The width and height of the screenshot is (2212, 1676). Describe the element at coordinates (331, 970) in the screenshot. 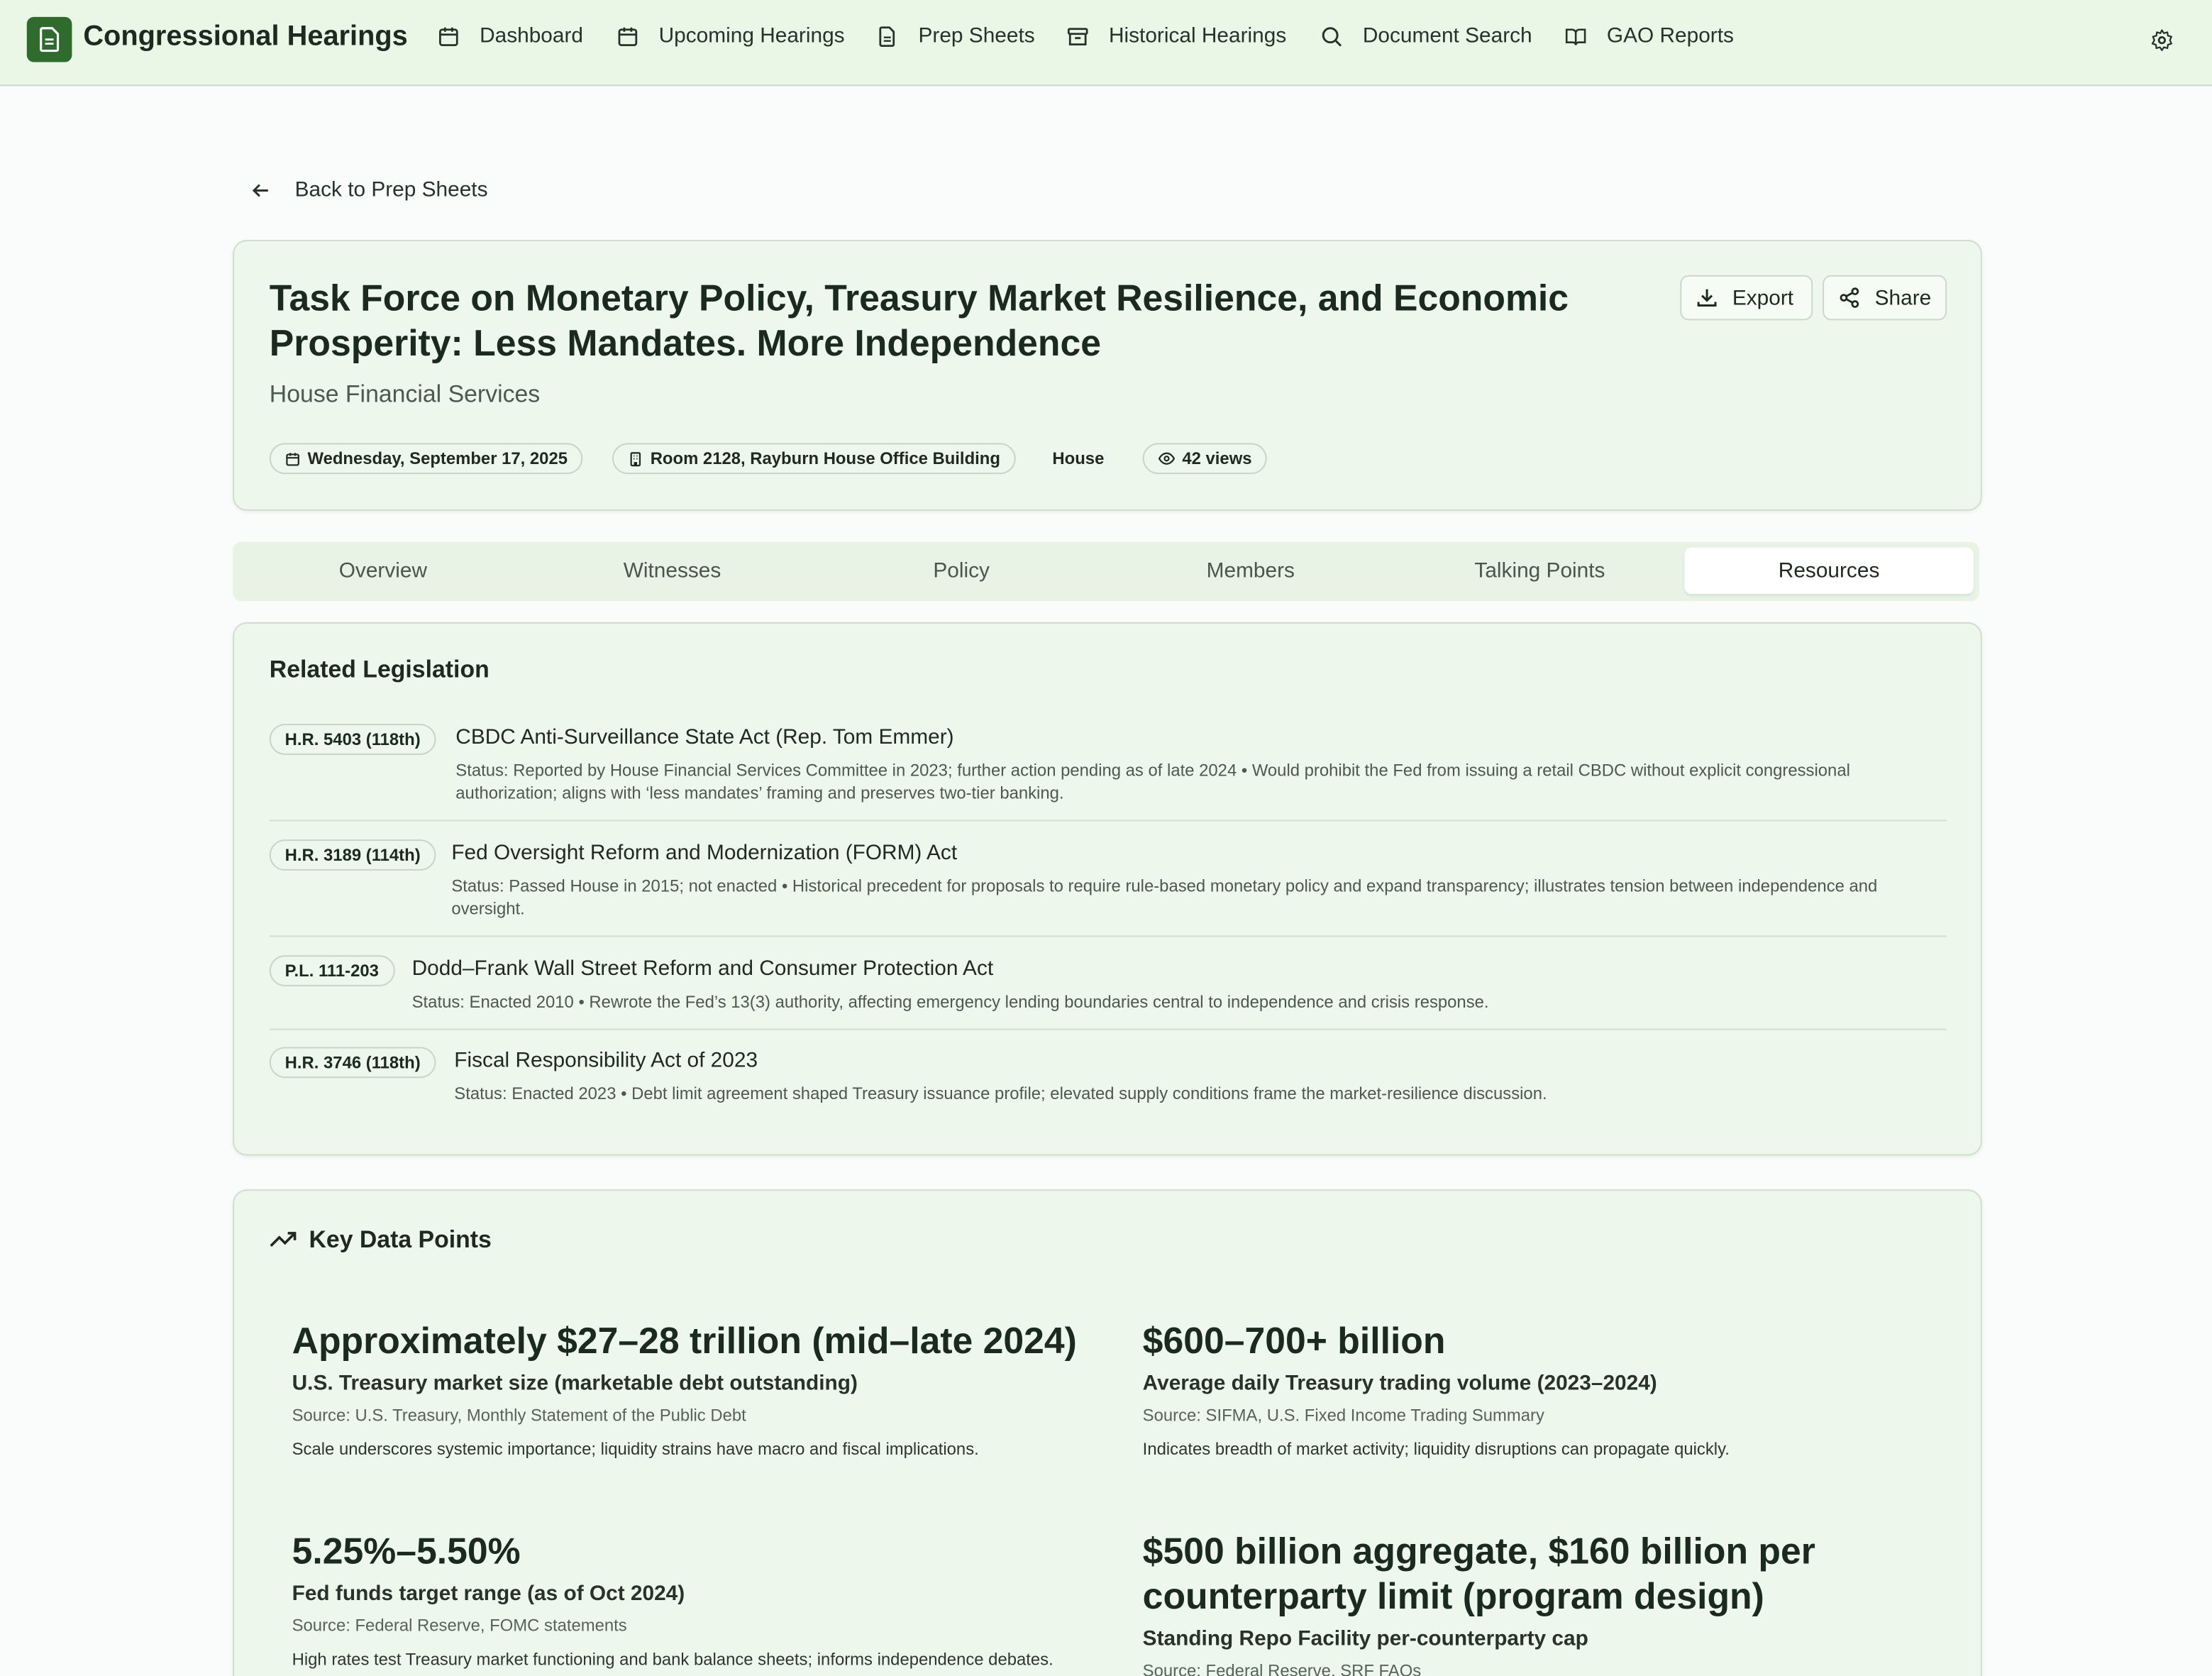

I see `bill-number-badge: P.L. 111-203` at that location.